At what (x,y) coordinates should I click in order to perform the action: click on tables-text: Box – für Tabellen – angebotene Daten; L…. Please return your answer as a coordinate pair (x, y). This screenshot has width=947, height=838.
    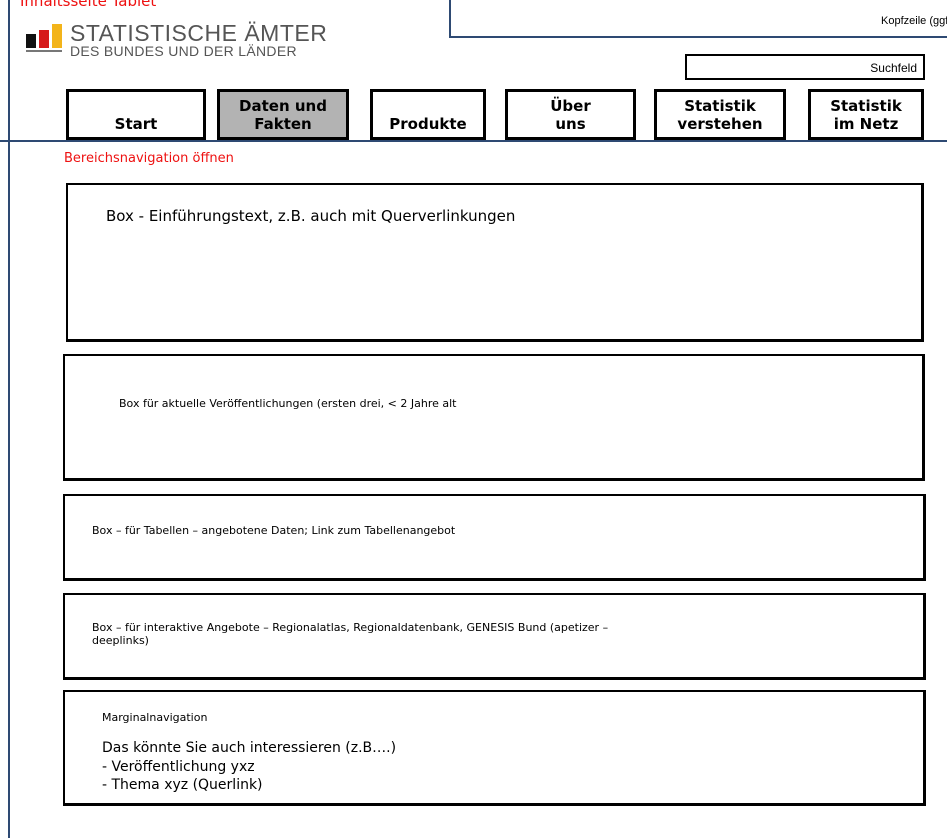
    Looking at the image, I should click on (274, 530).